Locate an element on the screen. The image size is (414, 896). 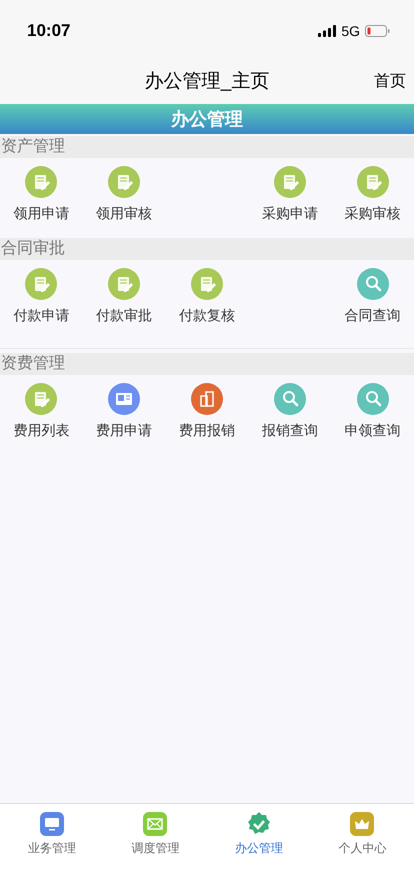
menu-item: 领用审核 is located at coordinates (124, 195).